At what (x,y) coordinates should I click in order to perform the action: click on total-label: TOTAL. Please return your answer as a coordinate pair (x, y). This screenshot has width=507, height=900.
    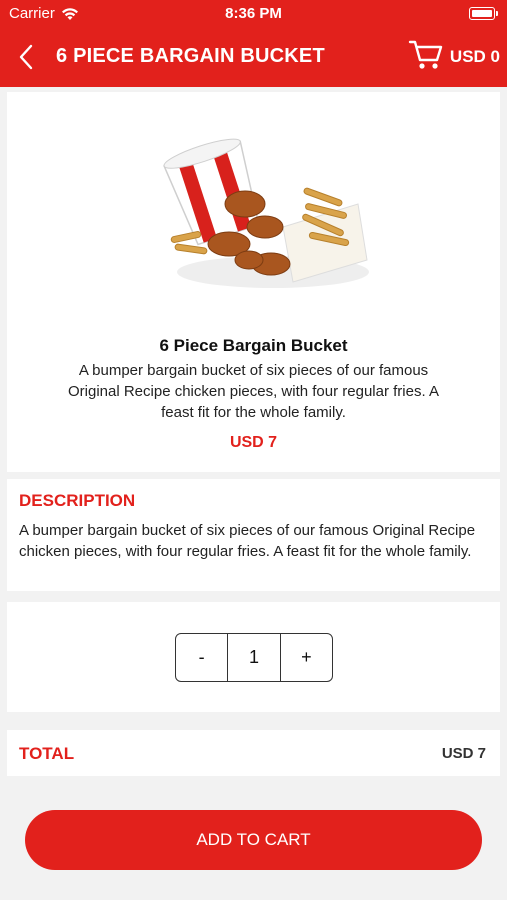
    Looking at the image, I should click on (47, 753).